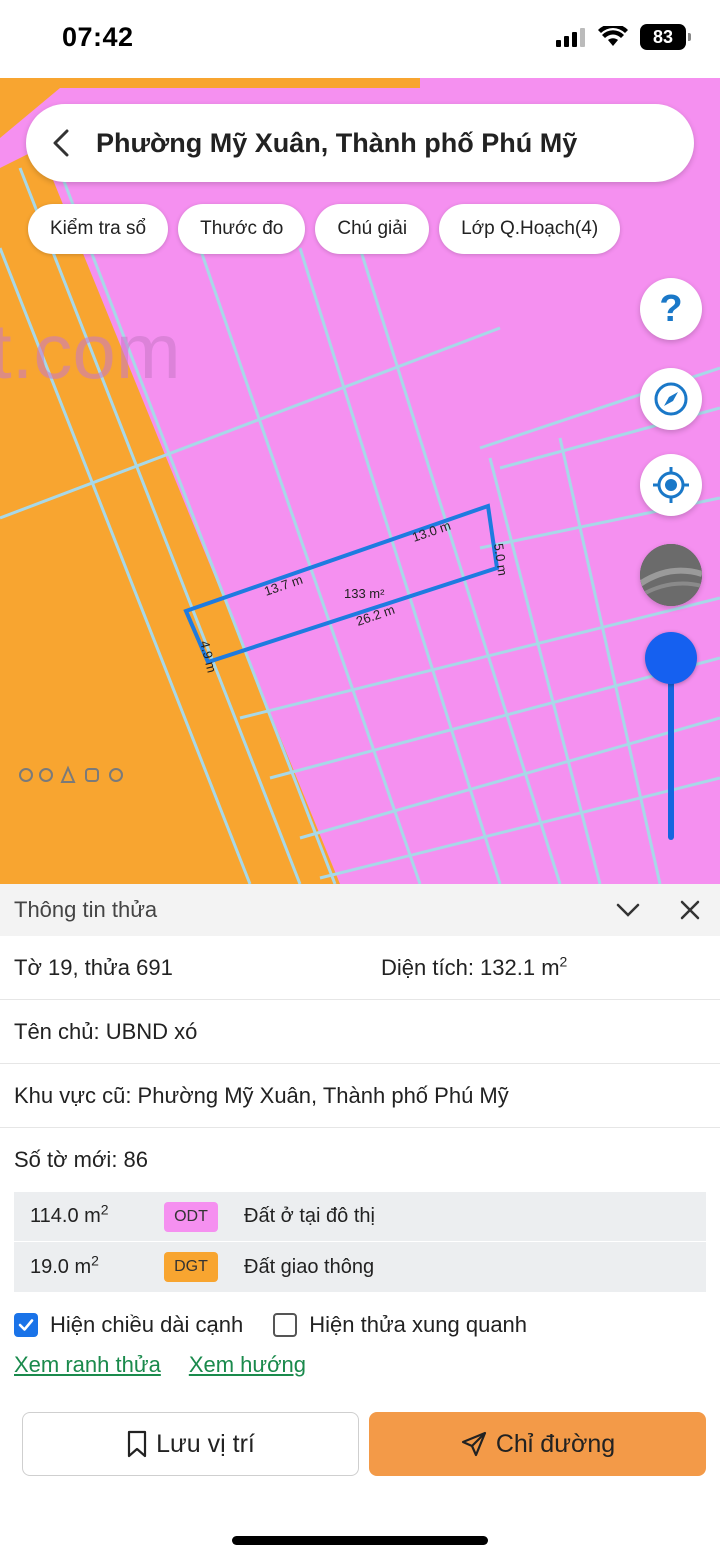  What do you see at coordinates (65, 1216) in the screenshot?
I see `usage-area-value: 114.0 m` at bounding box center [65, 1216].